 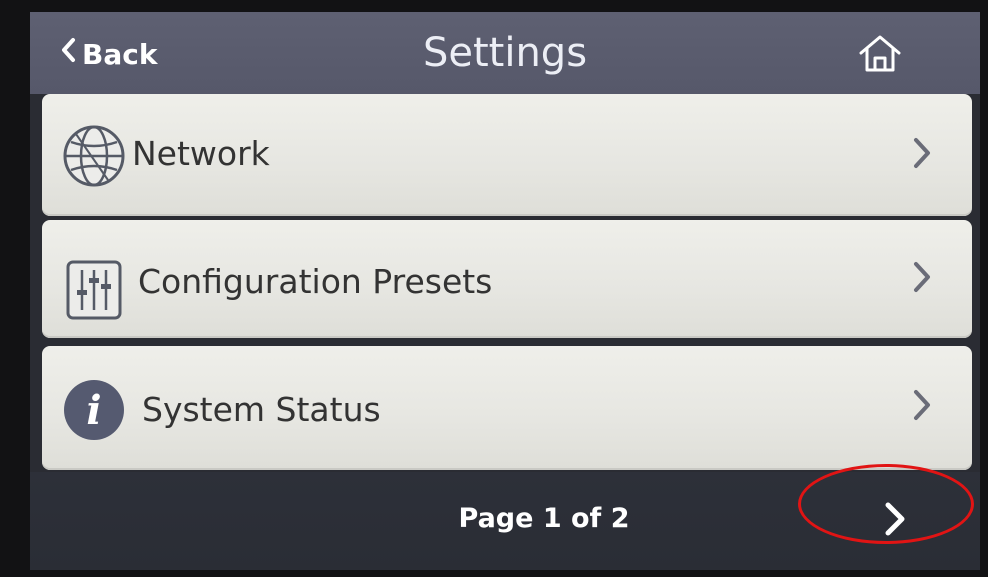 What do you see at coordinates (68, 53) in the screenshot?
I see `chevron-left-icon` at bounding box center [68, 53].